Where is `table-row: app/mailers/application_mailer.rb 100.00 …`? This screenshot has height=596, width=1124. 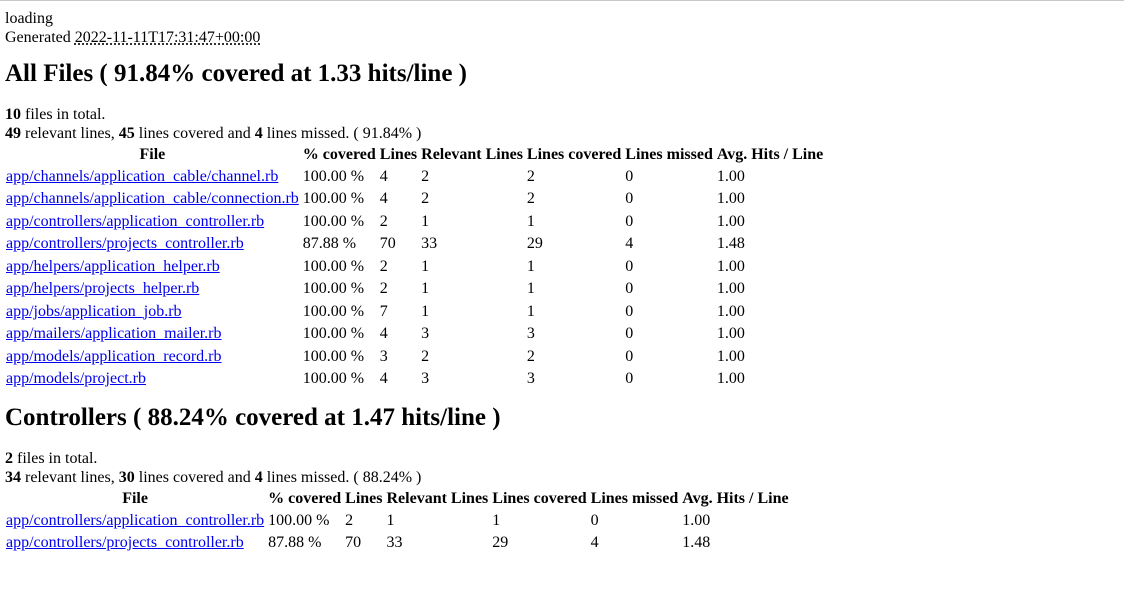 table-row: app/mailers/application_mailer.rb 100.00 … is located at coordinates (414, 334).